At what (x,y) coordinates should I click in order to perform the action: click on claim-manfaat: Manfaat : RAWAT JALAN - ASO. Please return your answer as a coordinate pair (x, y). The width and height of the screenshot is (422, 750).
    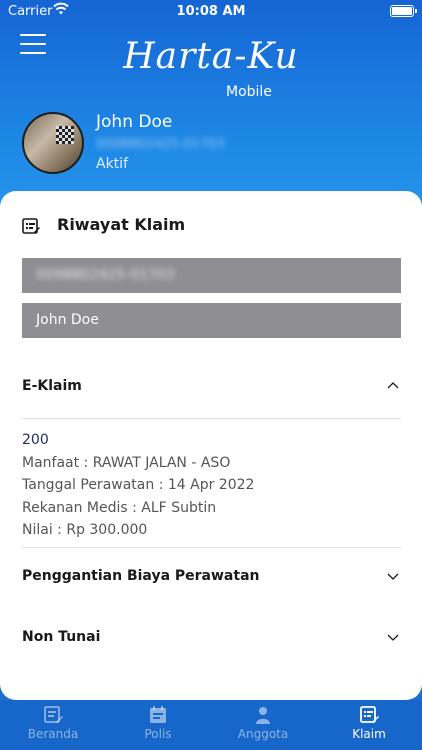
    Looking at the image, I should click on (126, 462).